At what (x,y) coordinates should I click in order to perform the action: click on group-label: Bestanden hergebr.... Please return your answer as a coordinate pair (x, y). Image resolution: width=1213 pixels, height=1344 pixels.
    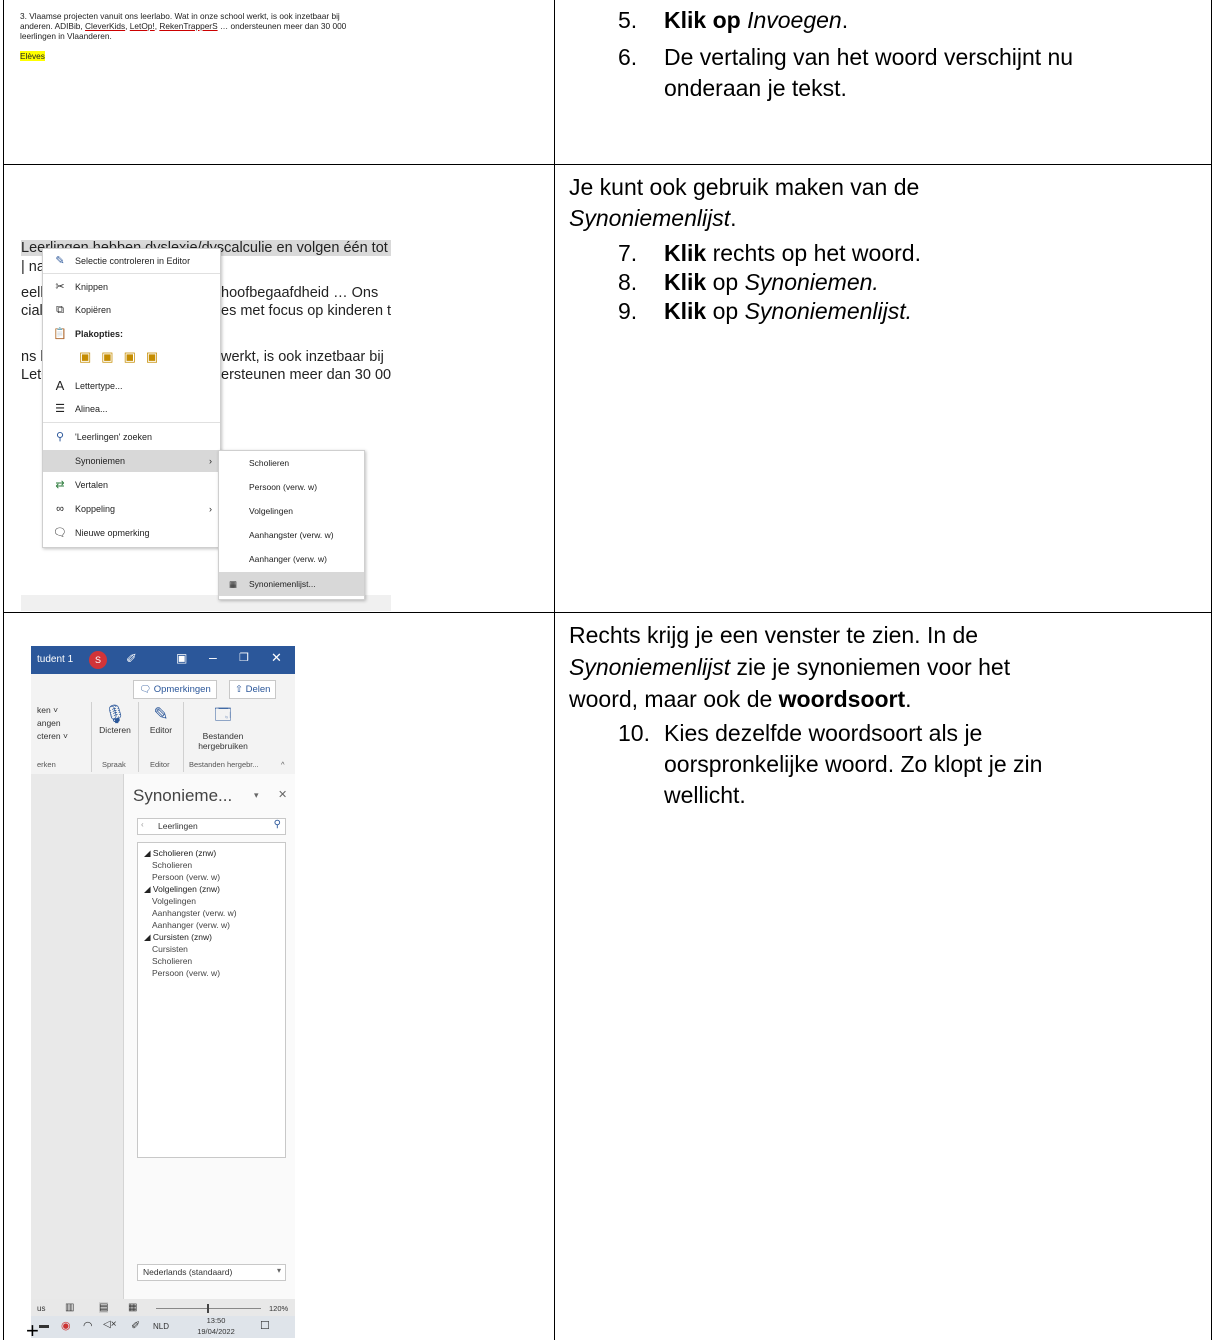
    Looking at the image, I should click on (224, 764).